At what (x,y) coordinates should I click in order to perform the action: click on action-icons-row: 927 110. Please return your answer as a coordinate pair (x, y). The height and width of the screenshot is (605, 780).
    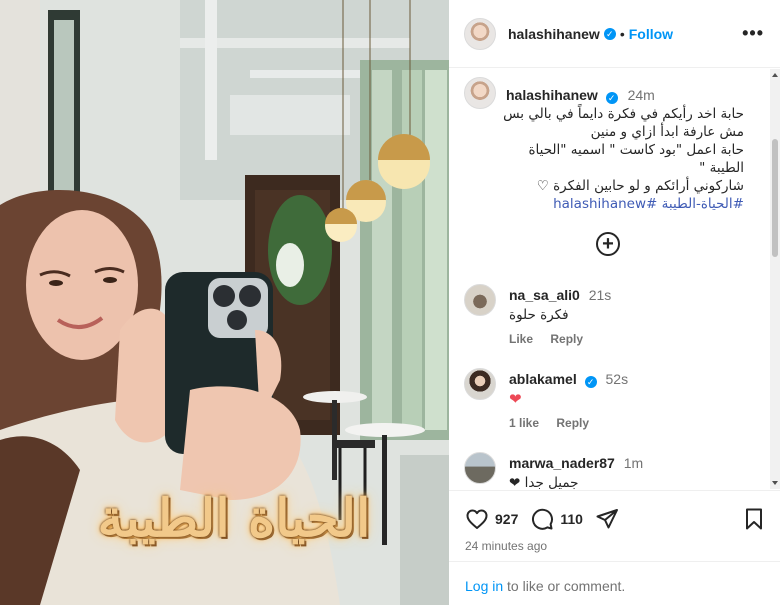
    Looking at the image, I should click on (542, 519).